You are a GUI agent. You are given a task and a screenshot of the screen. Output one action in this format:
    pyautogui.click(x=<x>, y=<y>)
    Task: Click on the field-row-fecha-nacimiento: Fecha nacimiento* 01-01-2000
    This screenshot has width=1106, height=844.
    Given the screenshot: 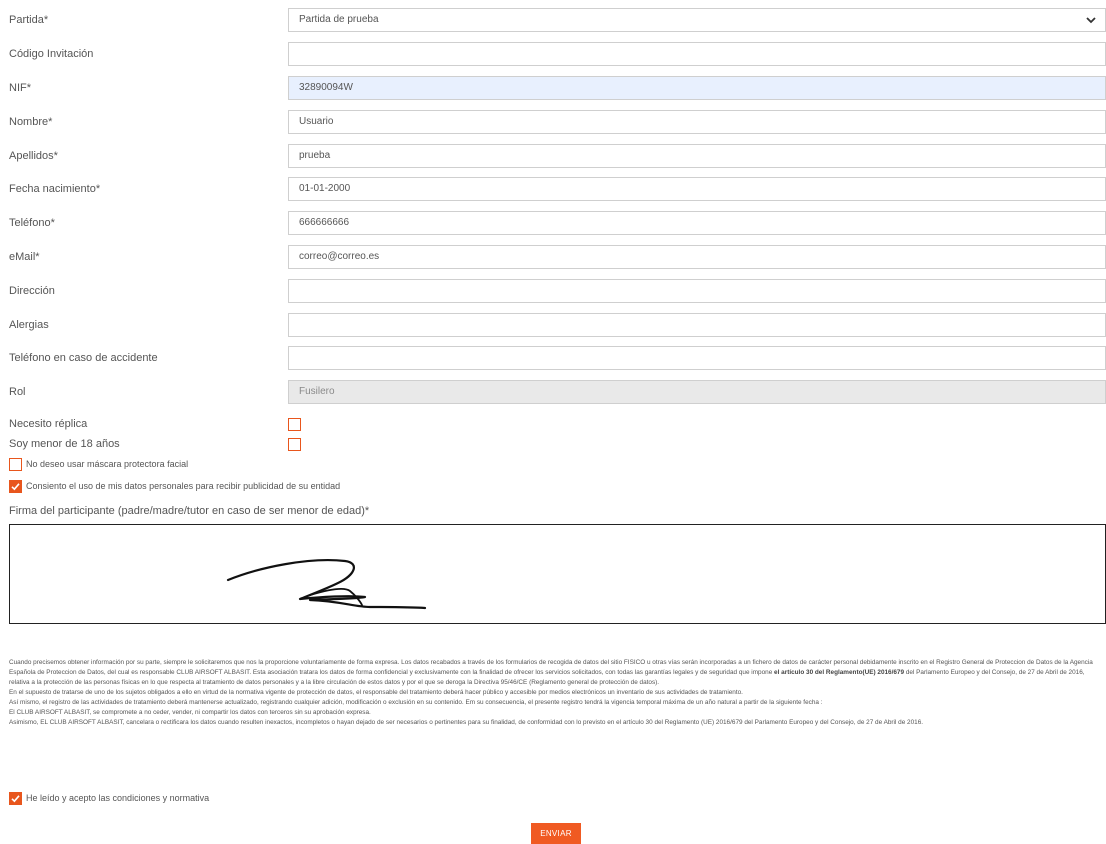 What is the action you would take?
    pyautogui.click(x=557, y=189)
    